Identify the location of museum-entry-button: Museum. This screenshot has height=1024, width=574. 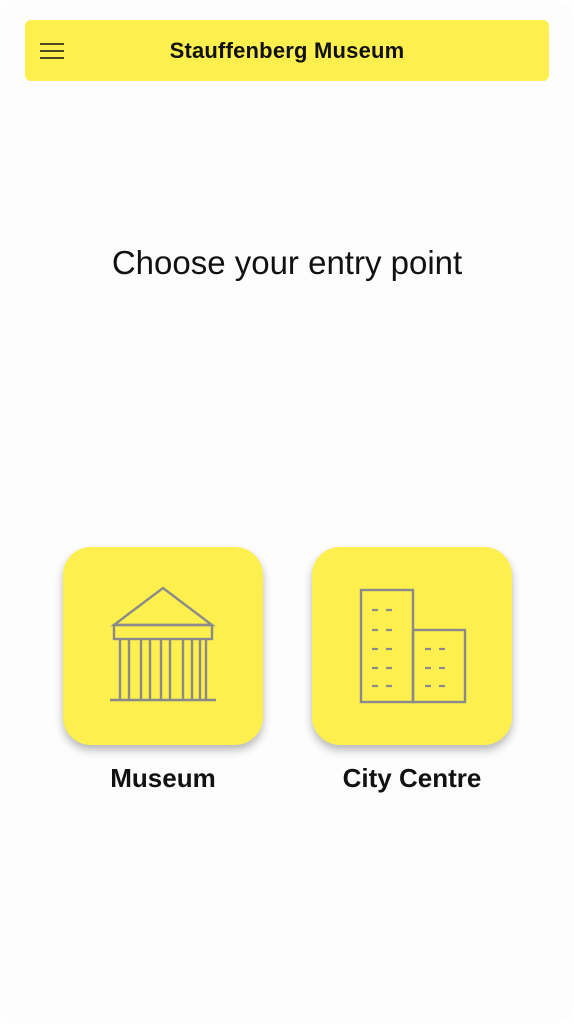
(163, 670).